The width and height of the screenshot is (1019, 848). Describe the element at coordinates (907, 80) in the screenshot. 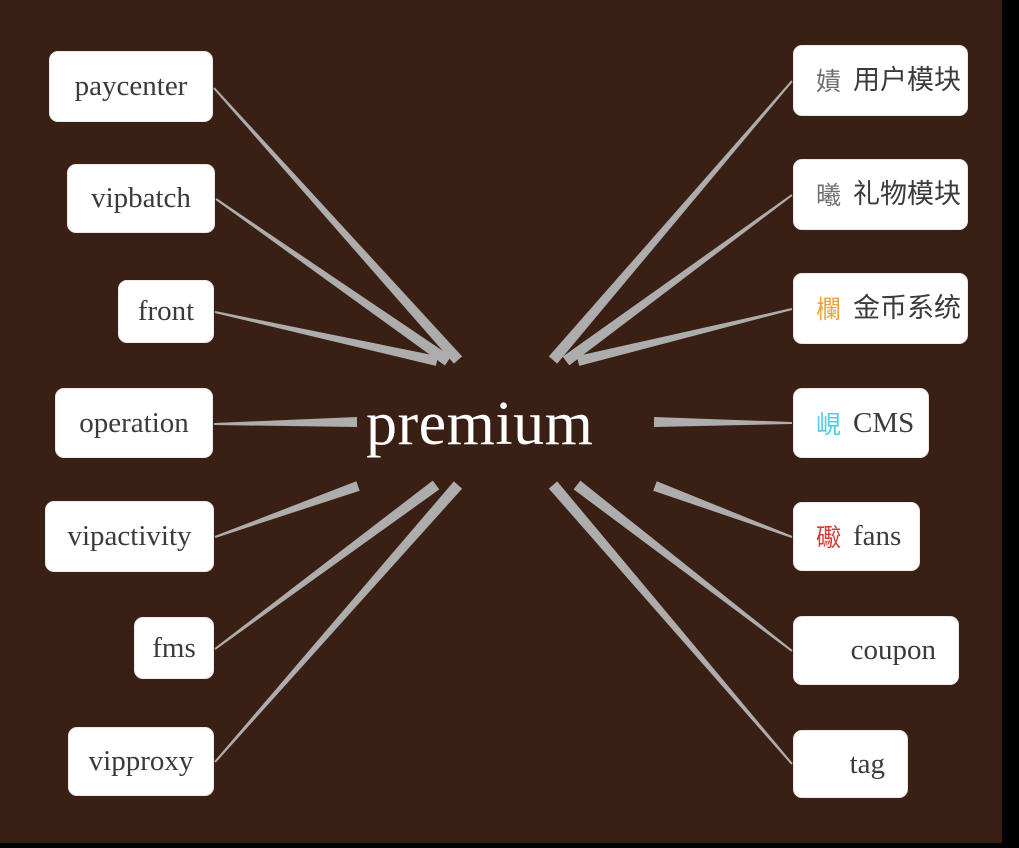

I see `node-label: 用户模块` at that location.